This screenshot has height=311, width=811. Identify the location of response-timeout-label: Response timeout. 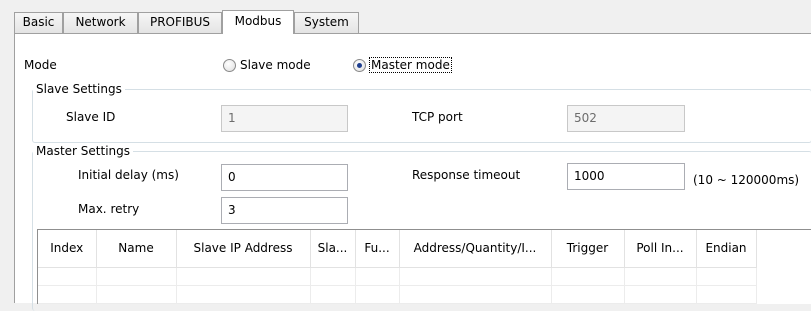
(466, 175).